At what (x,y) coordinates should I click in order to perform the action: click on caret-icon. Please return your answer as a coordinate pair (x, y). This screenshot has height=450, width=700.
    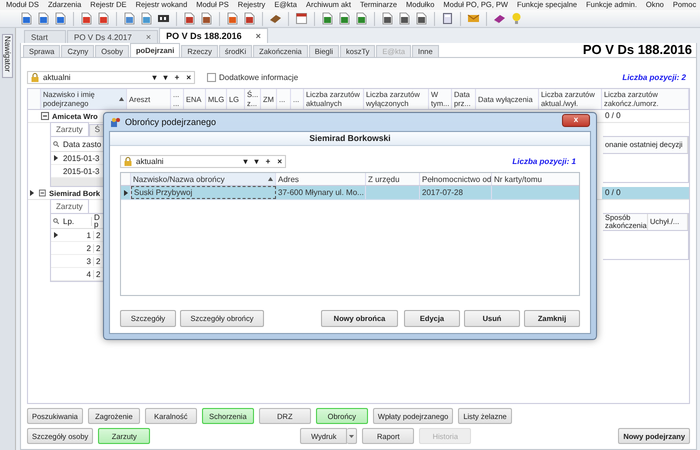
    Looking at the image, I should click on (351, 436).